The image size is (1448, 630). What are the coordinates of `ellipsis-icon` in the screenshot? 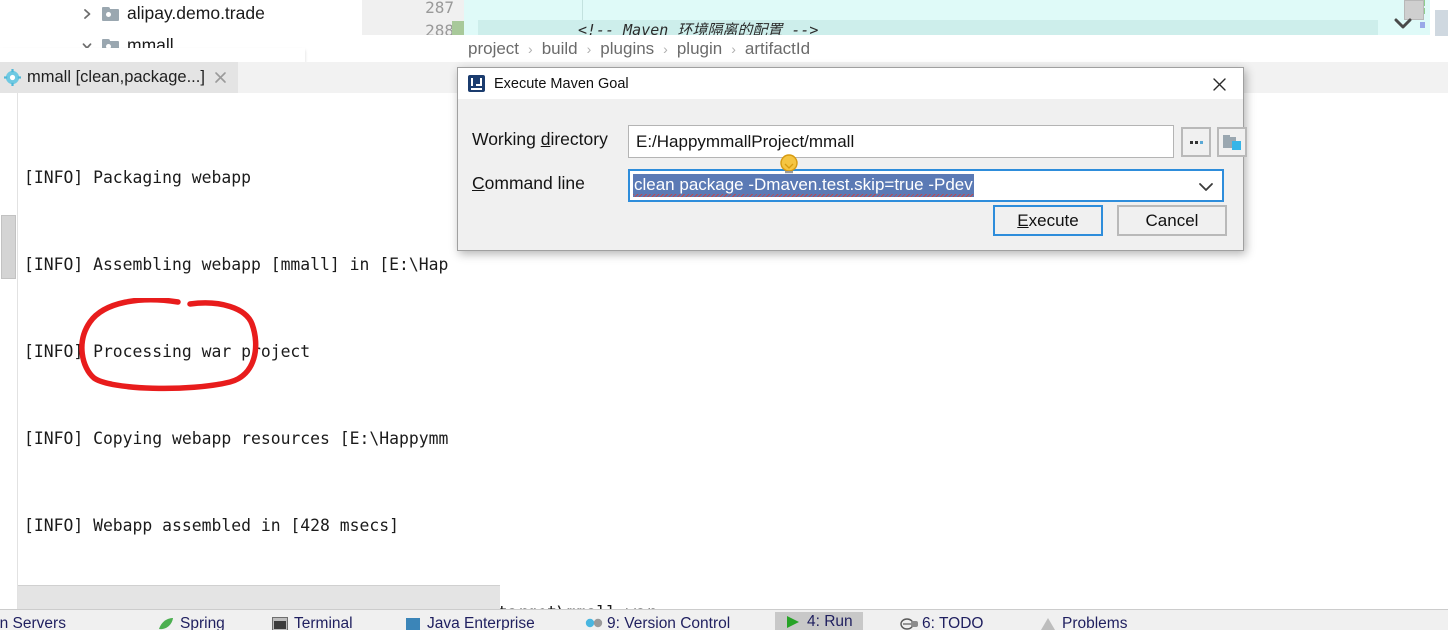 It's located at (1196, 142).